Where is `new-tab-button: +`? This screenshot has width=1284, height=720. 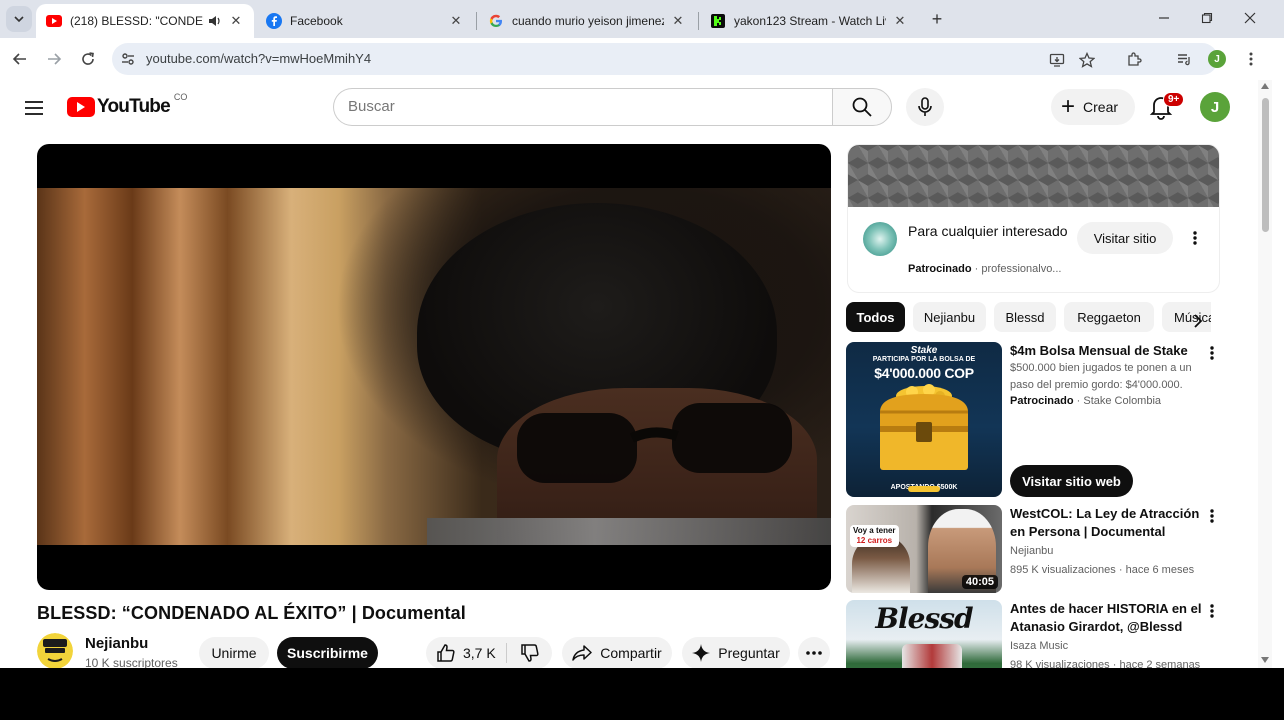 new-tab-button: + is located at coordinates (937, 19).